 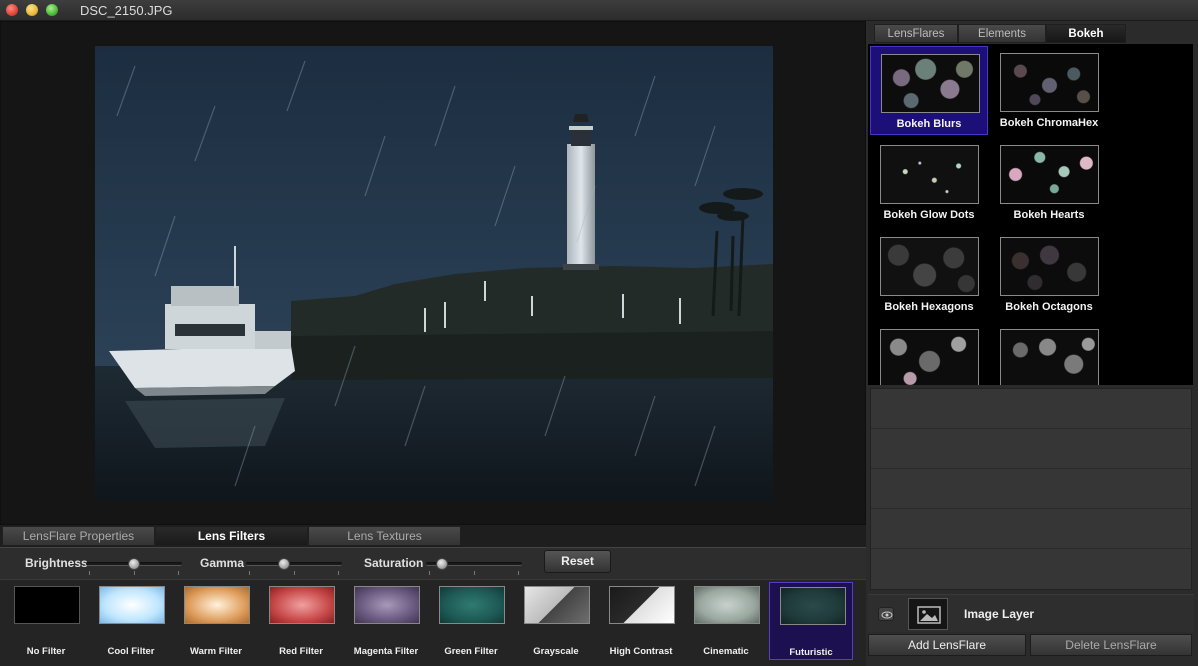 What do you see at coordinates (32, 10) in the screenshot?
I see `minimize-window-button` at bounding box center [32, 10].